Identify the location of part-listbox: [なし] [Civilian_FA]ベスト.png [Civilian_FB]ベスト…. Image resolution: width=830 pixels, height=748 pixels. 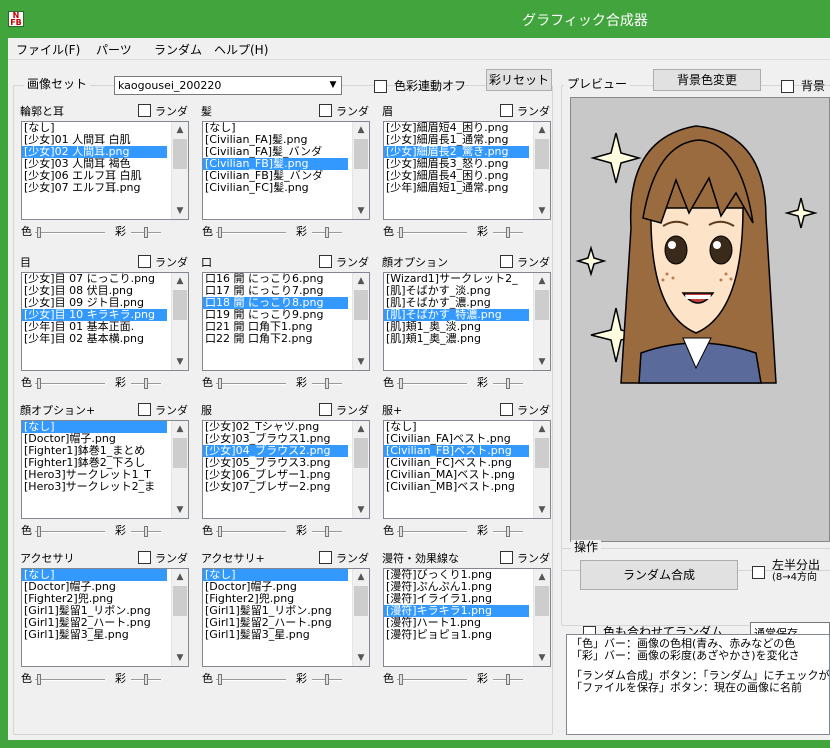
(467, 469).